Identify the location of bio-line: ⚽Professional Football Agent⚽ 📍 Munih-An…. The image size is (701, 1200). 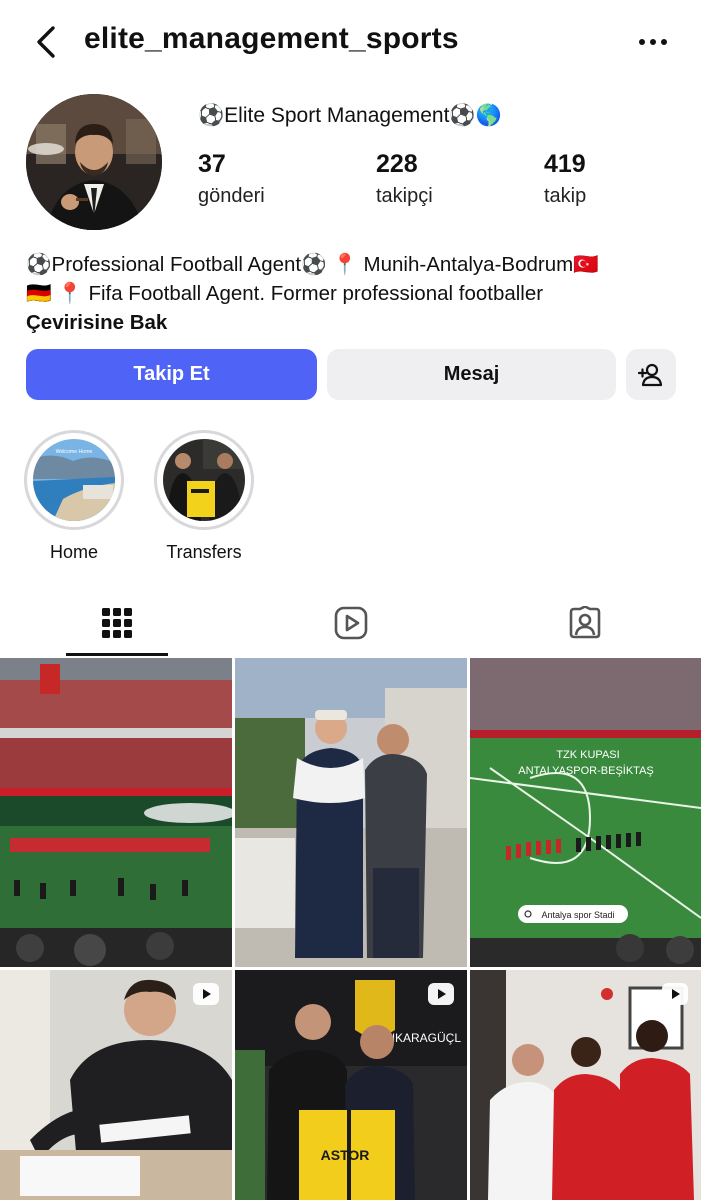
(312, 264).